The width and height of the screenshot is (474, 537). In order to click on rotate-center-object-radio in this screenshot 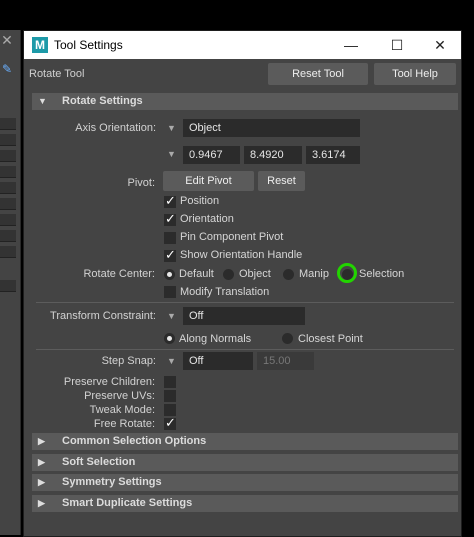, I will do `click(228, 274)`.